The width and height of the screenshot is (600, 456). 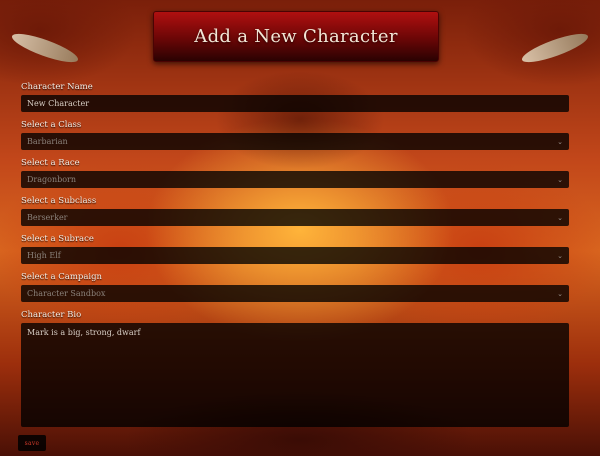 I want to click on subrace-select-label: Select a Subrace, so click(x=57, y=239).